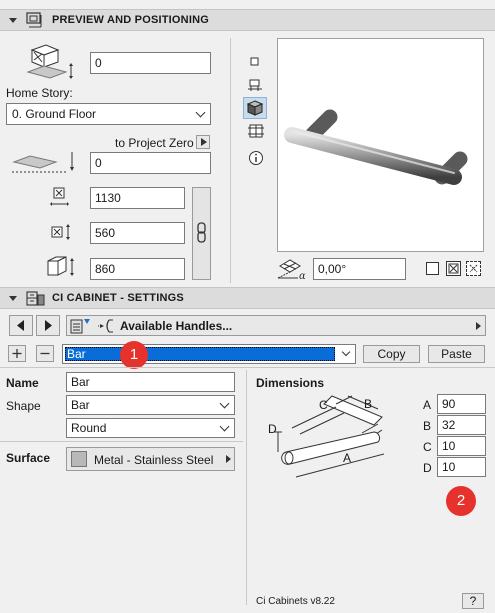 The width and height of the screenshot is (495, 613). Describe the element at coordinates (473, 601) in the screenshot. I see `help-button: ?` at that location.